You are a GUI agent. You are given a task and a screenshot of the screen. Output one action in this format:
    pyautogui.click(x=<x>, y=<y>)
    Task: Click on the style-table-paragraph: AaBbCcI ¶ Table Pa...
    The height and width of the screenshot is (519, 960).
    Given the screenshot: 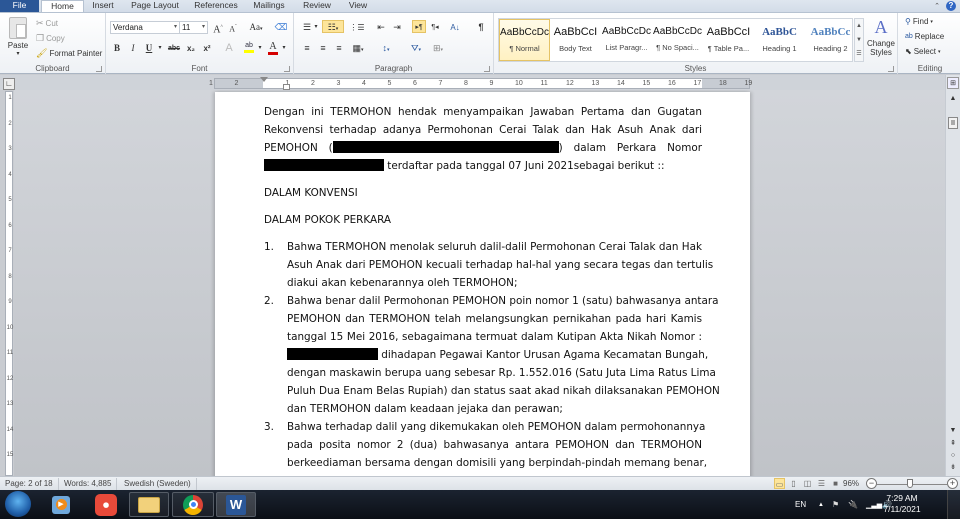 What is the action you would take?
    pyautogui.click(x=728, y=40)
    